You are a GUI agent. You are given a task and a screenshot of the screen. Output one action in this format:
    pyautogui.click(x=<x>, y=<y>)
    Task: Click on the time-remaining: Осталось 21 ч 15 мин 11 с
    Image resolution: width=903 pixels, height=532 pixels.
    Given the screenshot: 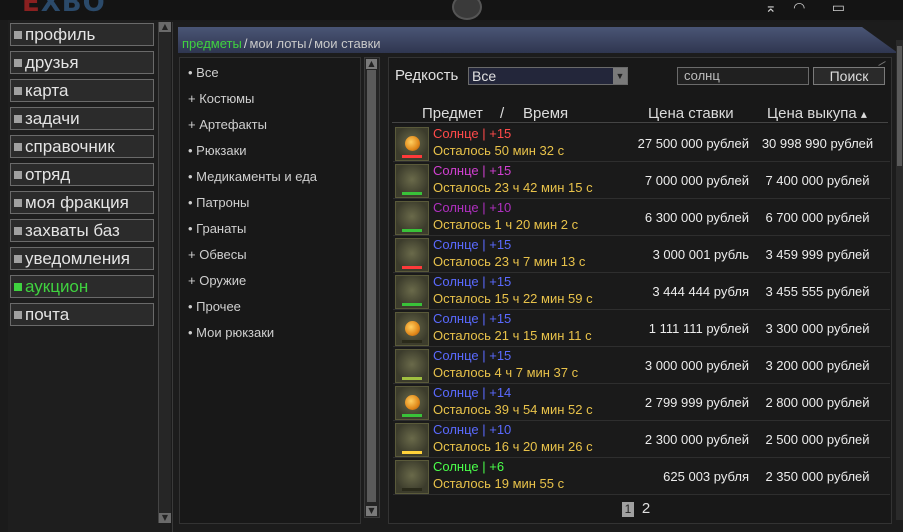 What is the action you would take?
    pyautogui.click(x=512, y=335)
    